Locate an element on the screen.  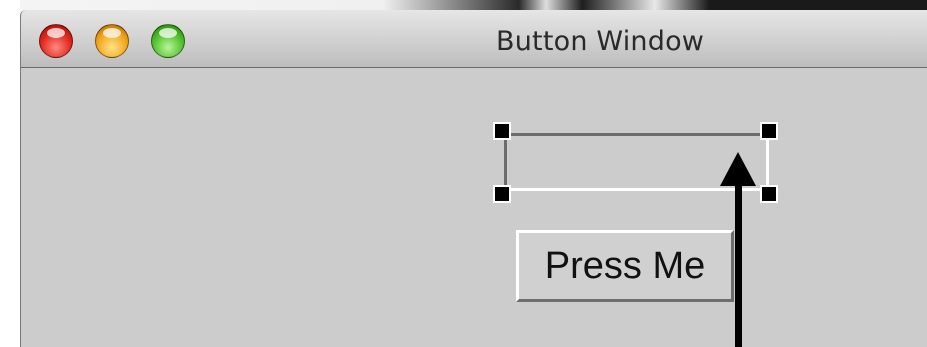
close-button is located at coordinates (56, 41).